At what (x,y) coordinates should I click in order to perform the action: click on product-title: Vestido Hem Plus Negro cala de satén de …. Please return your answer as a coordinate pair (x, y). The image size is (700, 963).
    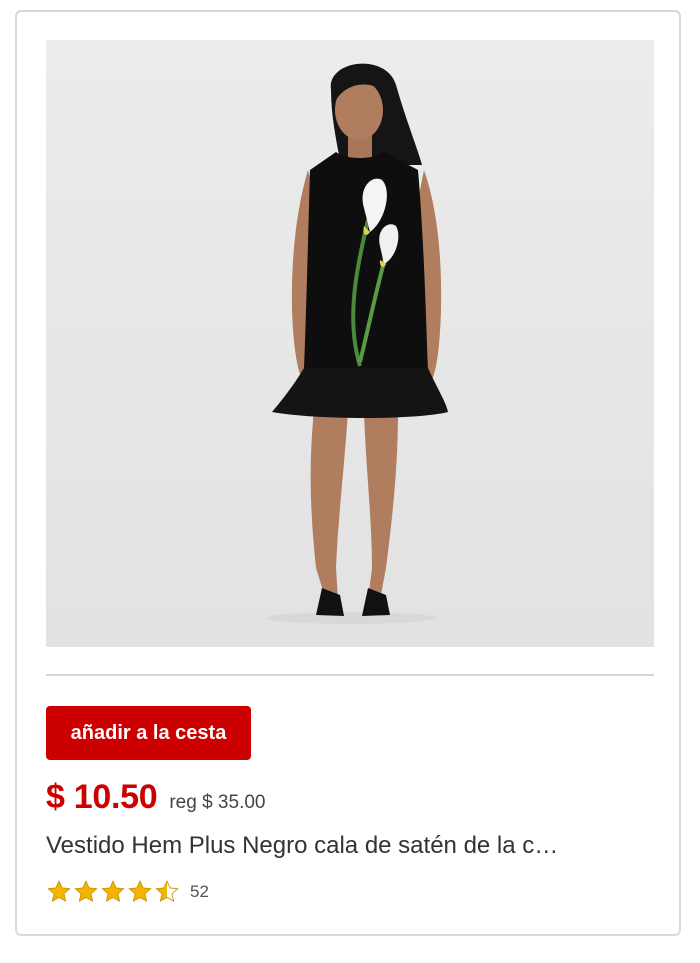
    Looking at the image, I should click on (352, 846).